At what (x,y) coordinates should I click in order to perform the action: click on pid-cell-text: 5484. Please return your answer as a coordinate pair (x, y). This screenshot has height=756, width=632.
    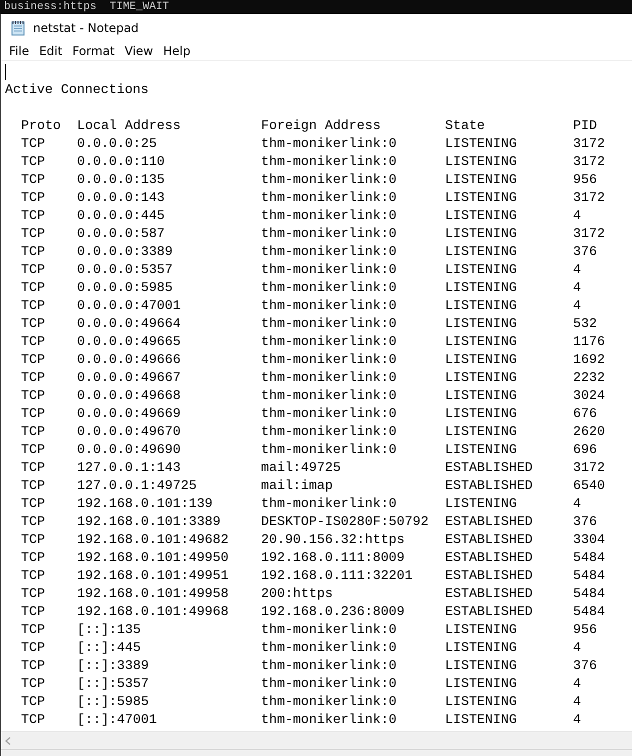
    Looking at the image, I should click on (589, 594).